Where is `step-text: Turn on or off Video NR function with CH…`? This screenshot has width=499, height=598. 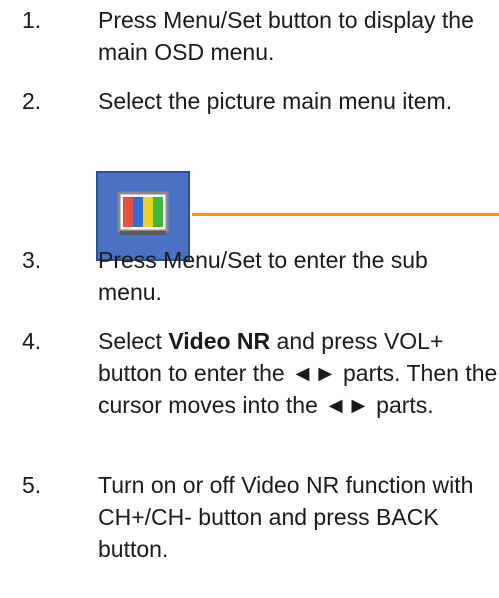 step-text: Turn on or off Video NR function with CH… is located at coordinates (286, 517).